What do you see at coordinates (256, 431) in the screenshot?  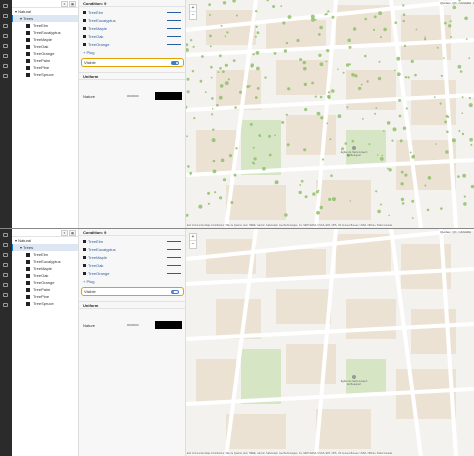 I see `building-block` at bounding box center [256, 431].